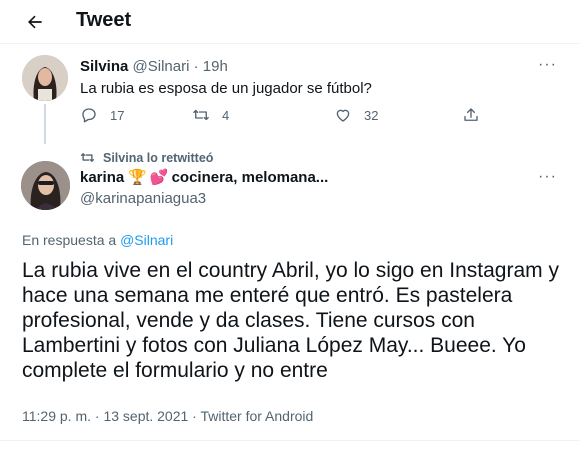 The width and height of the screenshot is (580, 456). What do you see at coordinates (315, 117) in the screenshot?
I see `tweet1-action-bar: 17 4 32` at bounding box center [315, 117].